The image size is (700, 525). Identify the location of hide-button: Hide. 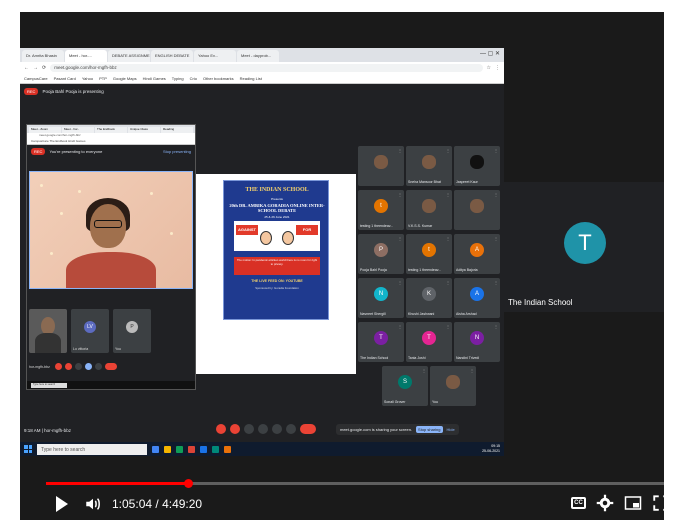
(451, 429).